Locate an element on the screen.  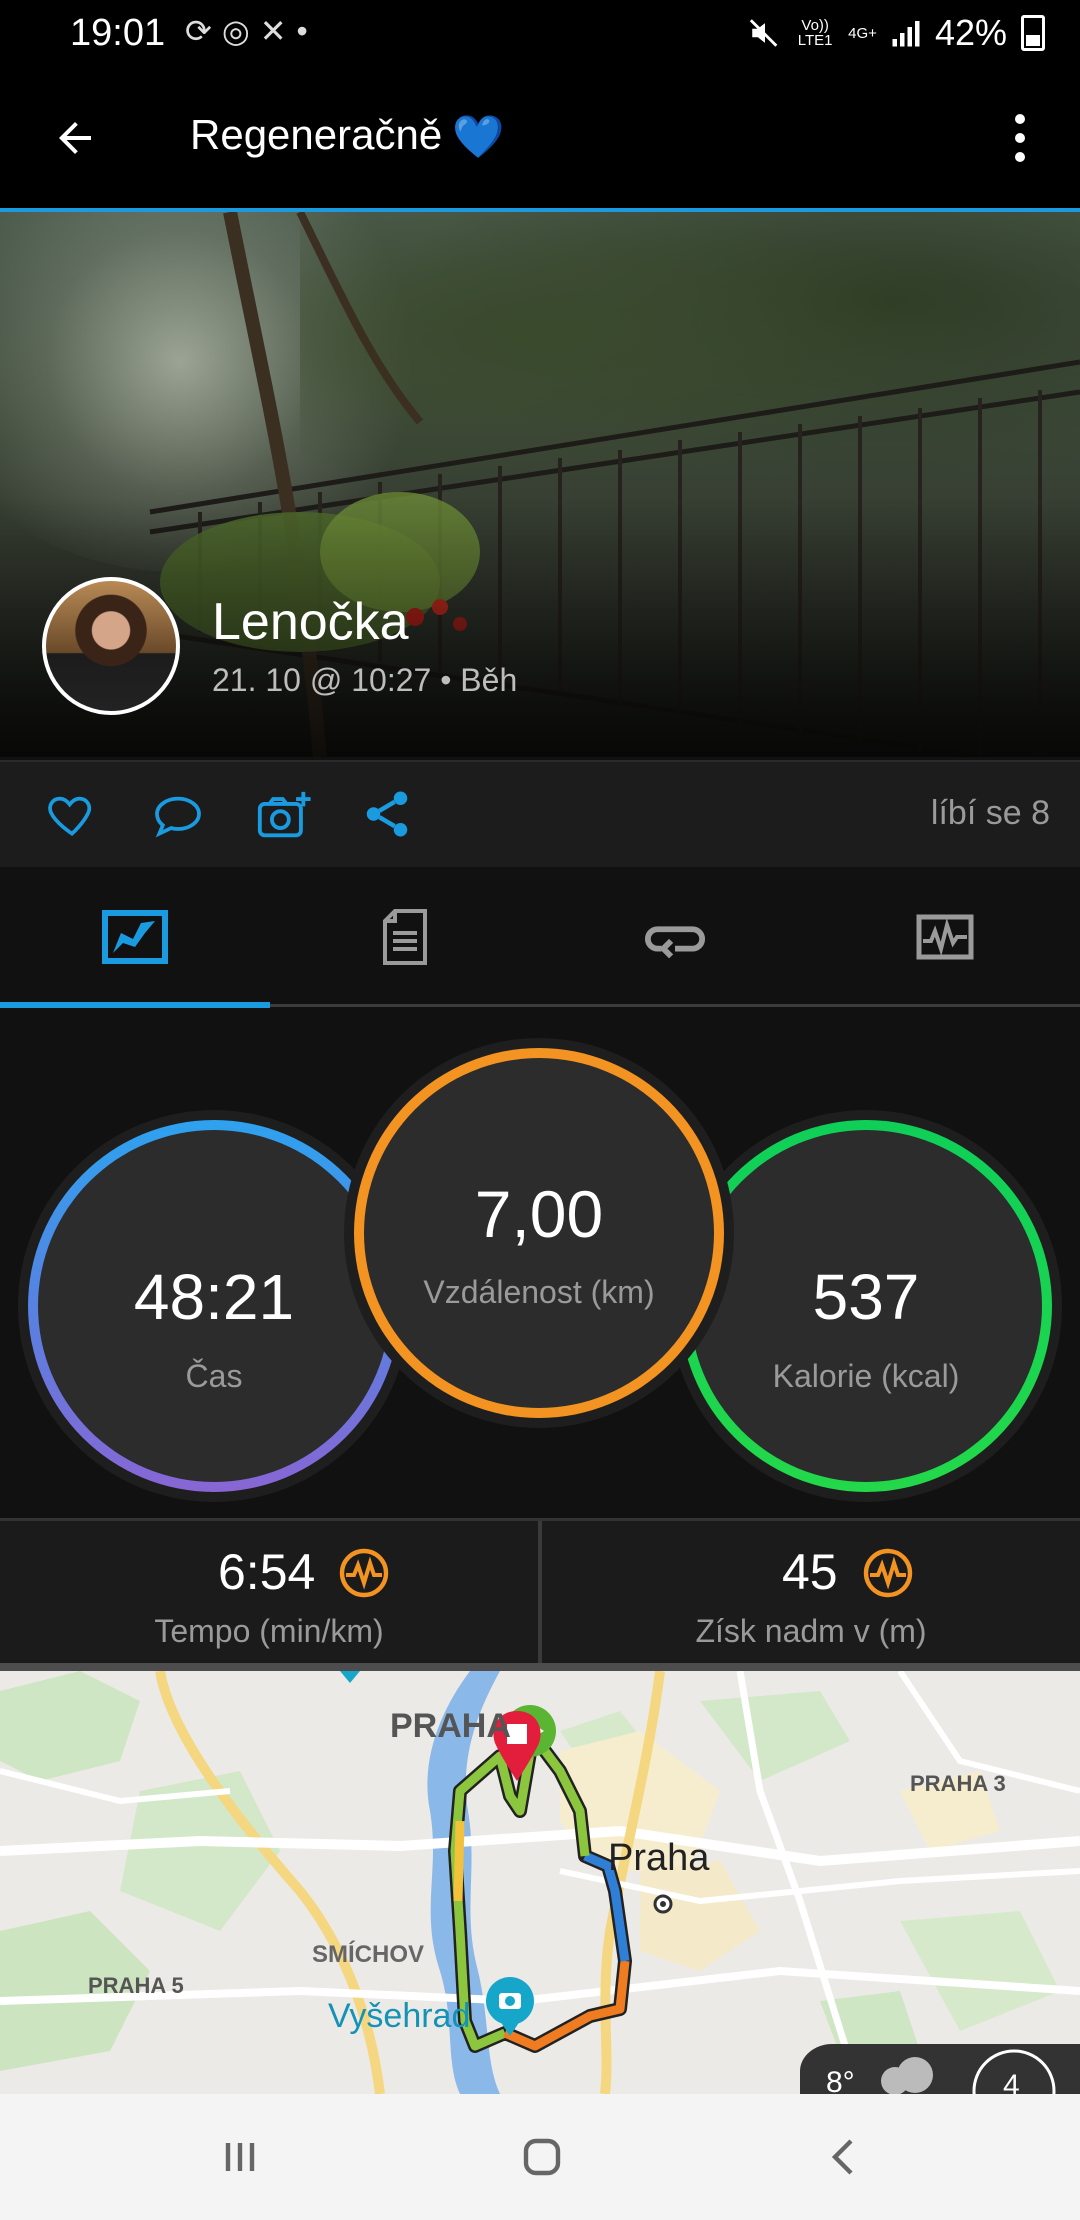
system-nav-bar is located at coordinates (540, 2157).